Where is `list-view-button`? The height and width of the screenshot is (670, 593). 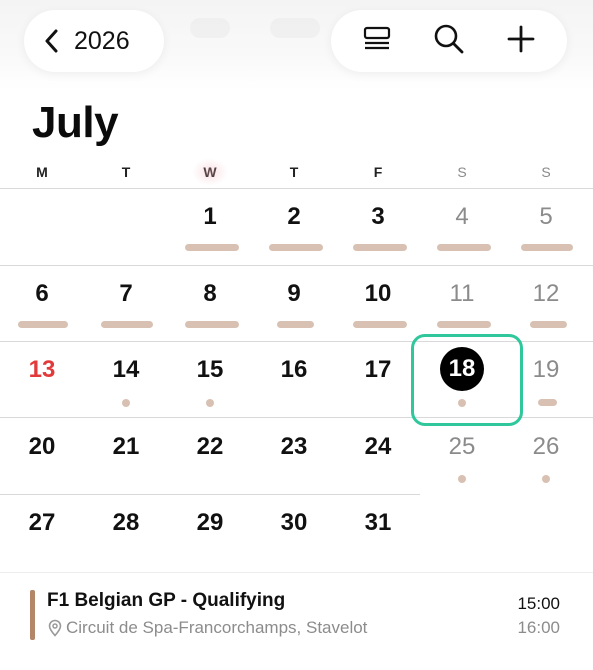 list-view-button is located at coordinates (377, 41).